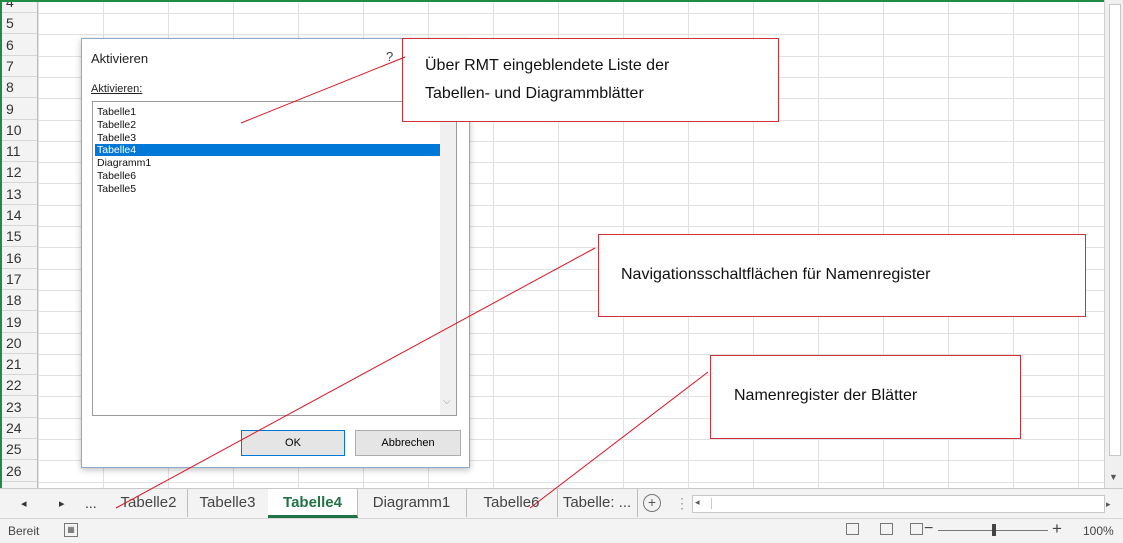  Describe the element at coordinates (18, 407) in the screenshot. I see `row-number: 23` at that location.